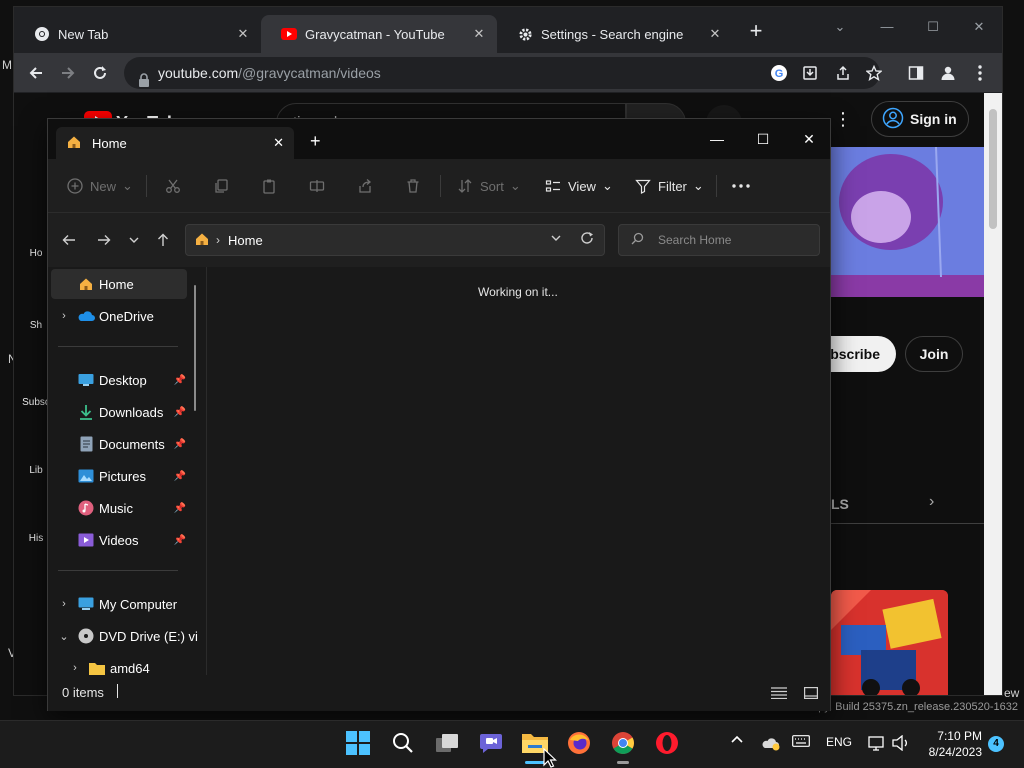 Image resolution: width=1024 pixels, height=768 pixels. I want to click on scissors-icon, so click(173, 186).